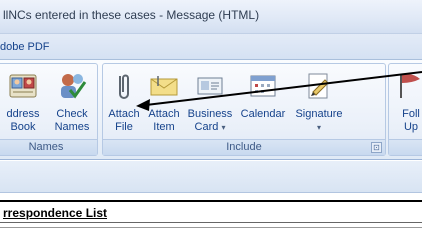 The height and width of the screenshot is (250, 422). Describe the element at coordinates (164, 114) in the screenshot. I see `attach-item-label-1: Attach` at that location.